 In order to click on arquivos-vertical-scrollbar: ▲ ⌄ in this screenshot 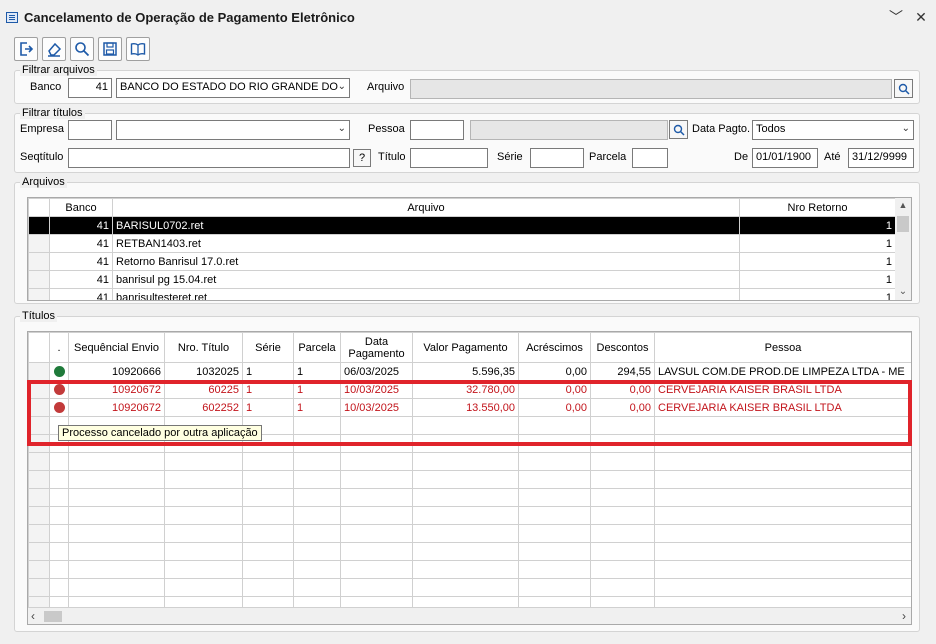, I will do `click(903, 249)`.